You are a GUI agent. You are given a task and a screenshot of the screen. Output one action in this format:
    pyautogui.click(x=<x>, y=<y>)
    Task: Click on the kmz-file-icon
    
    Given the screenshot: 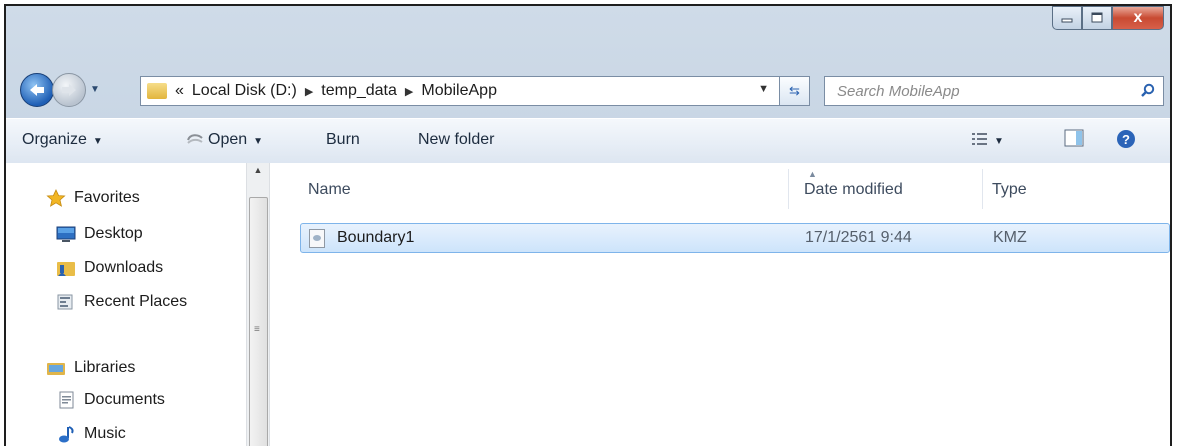 What is the action you would take?
    pyautogui.click(x=317, y=238)
    